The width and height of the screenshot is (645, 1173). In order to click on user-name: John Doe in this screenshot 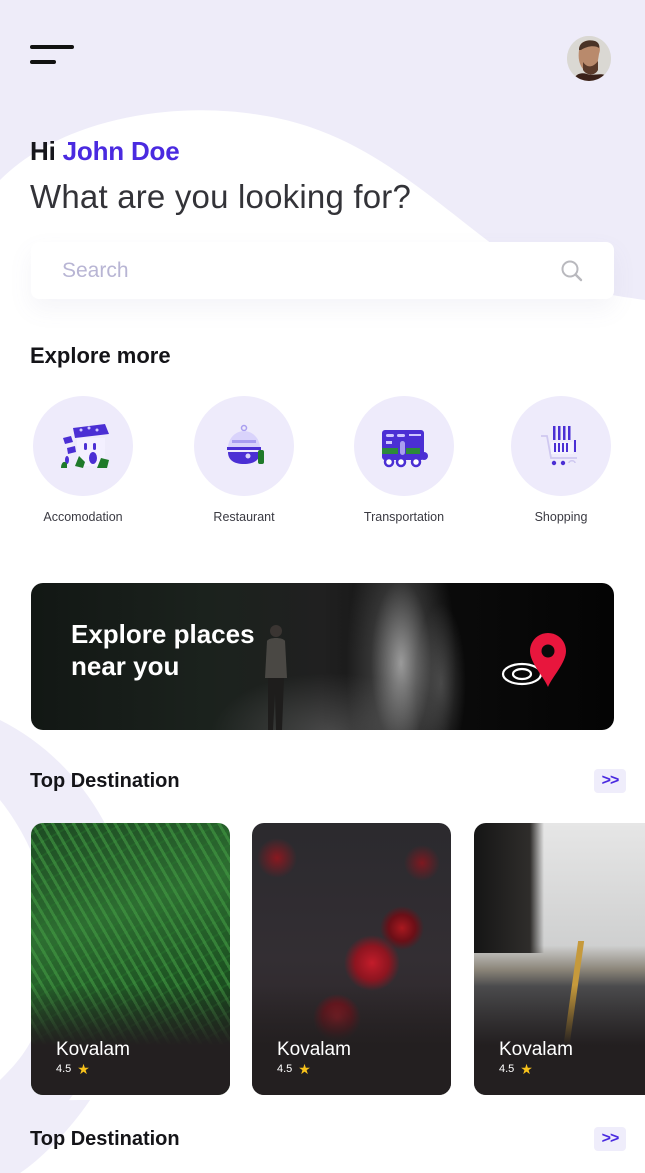, I will do `click(121, 151)`.